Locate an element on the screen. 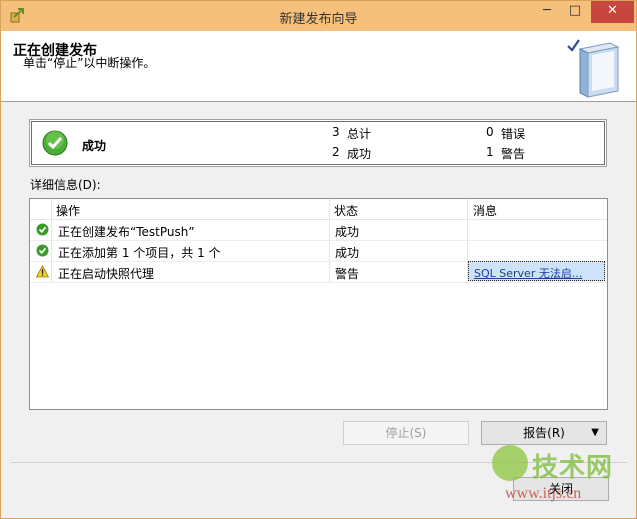 The width and height of the screenshot is (637, 519). row-action: 正在创建发布“TestPush” is located at coordinates (126, 232).